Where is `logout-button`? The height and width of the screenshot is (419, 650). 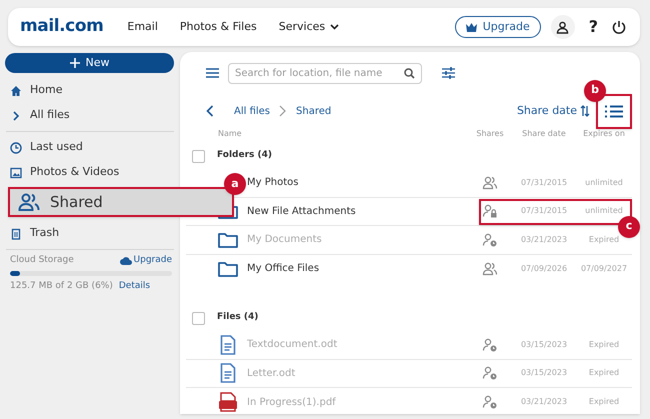
logout-button is located at coordinates (619, 27).